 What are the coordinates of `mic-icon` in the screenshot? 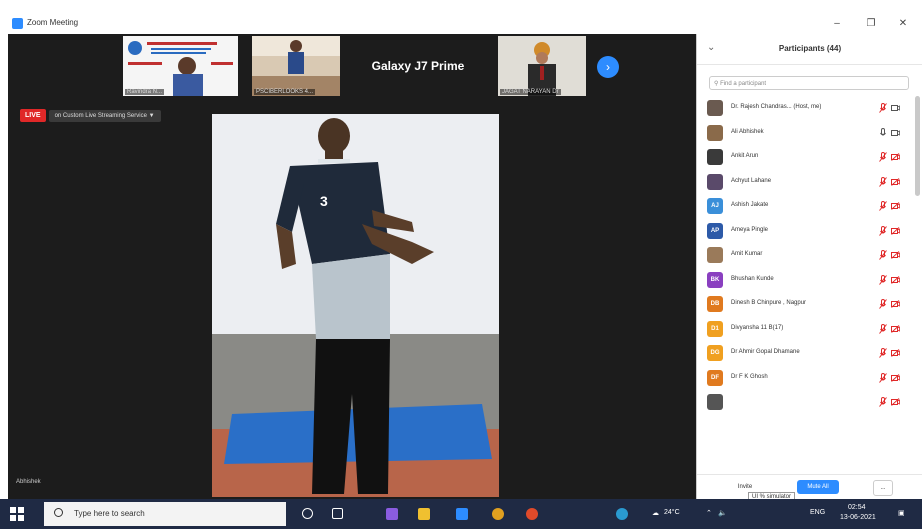 It's located at (883, 132).